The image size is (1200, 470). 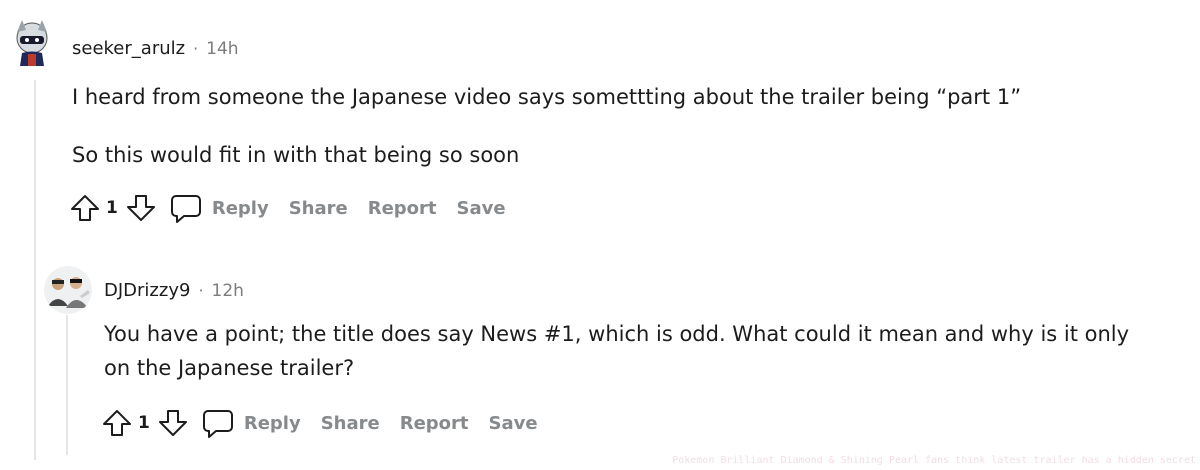 What do you see at coordinates (229, 368) in the screenshot?
I see `comment-2-paragraph-2: on the Japanese trailer?` at bounding box center [229, 368].